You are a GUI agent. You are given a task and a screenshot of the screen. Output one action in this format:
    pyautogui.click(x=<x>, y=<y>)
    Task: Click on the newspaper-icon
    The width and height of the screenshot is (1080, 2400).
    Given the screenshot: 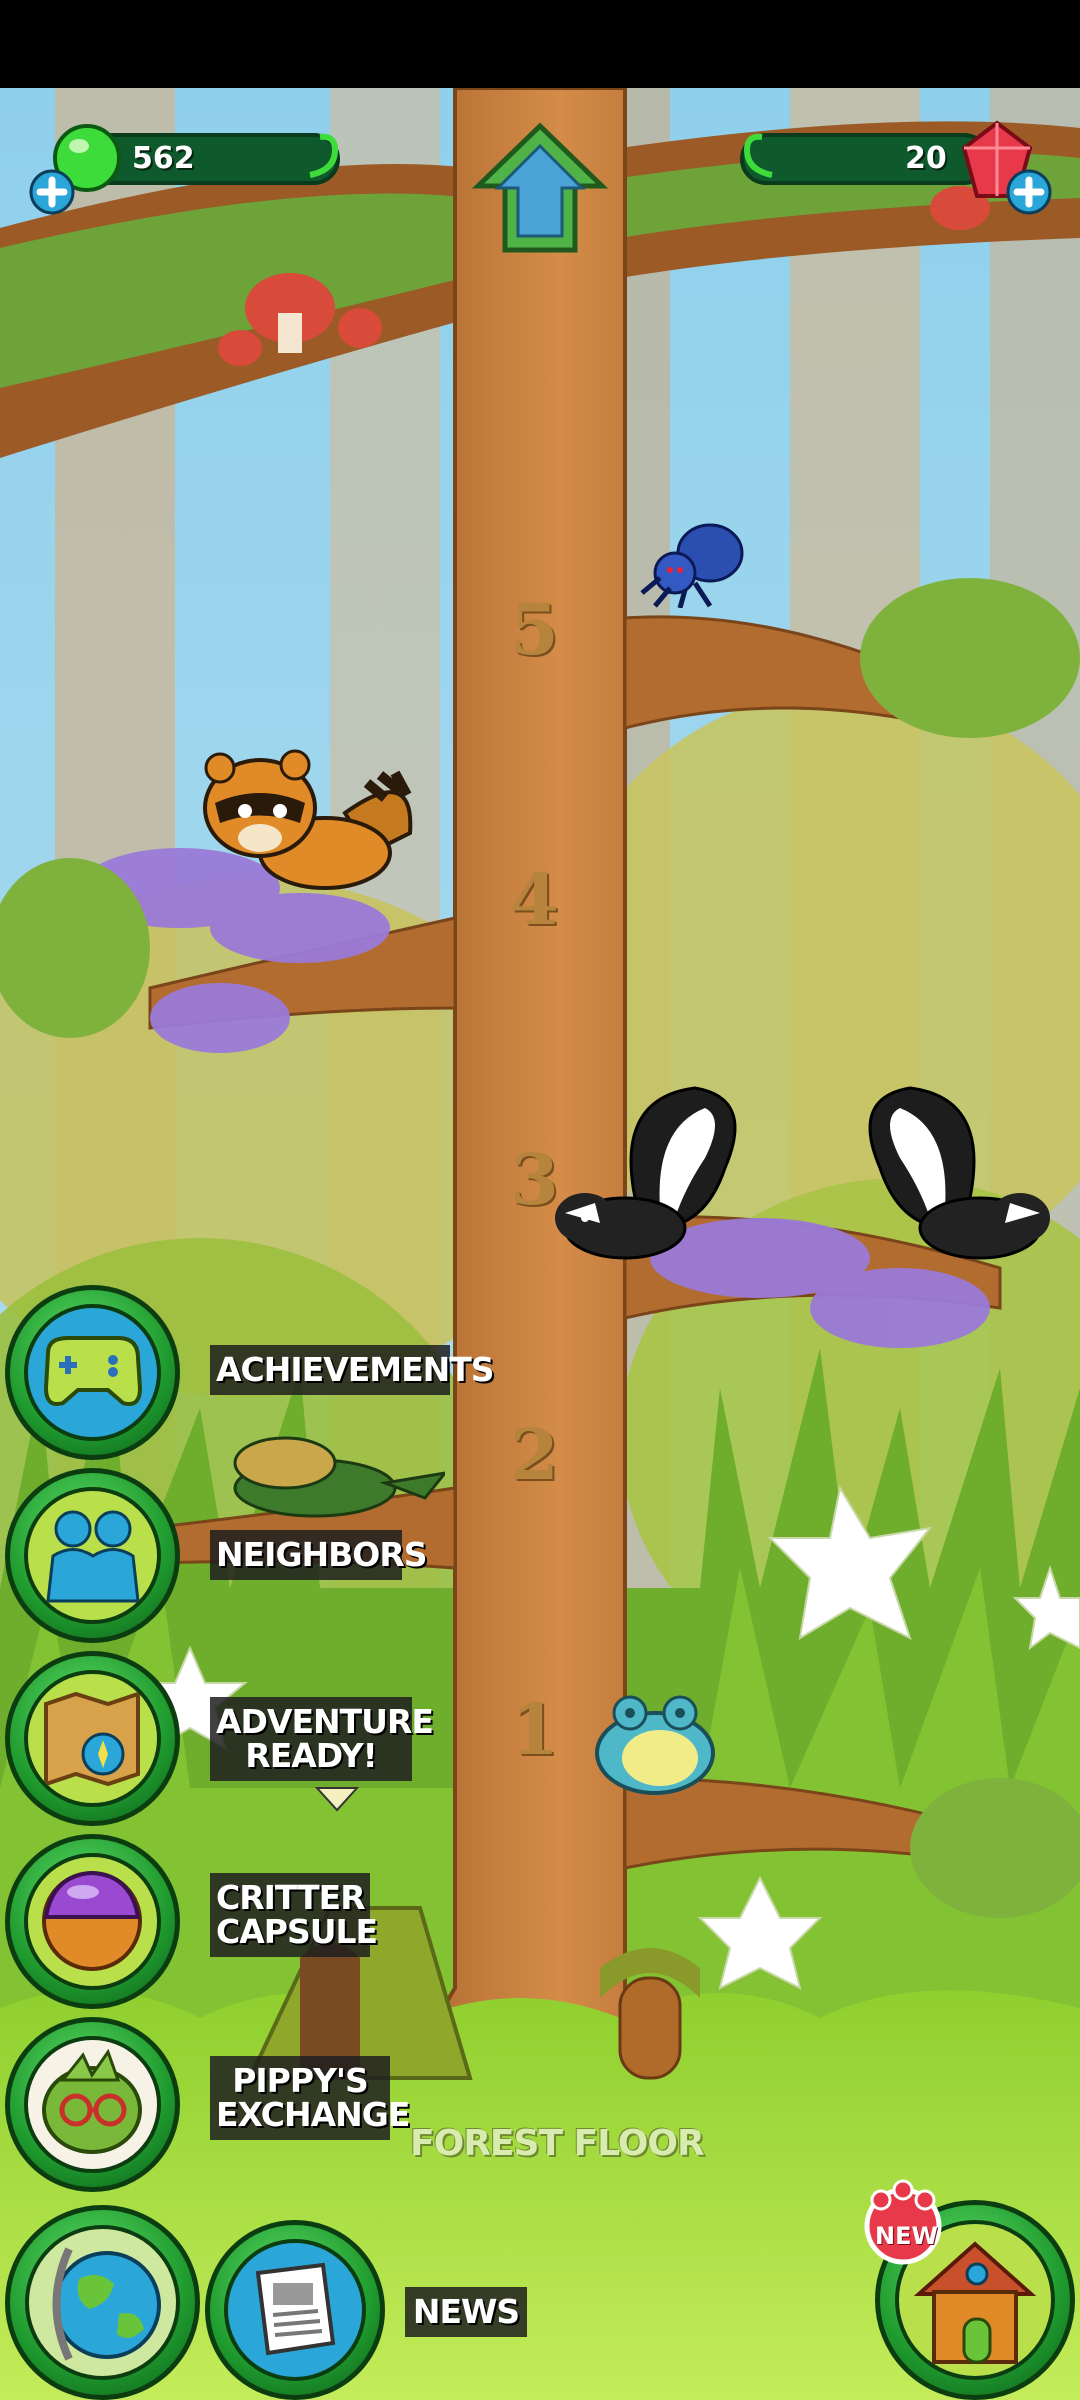 What is the action you would take?
    pyautogui.click(x=295, y=2309)
    